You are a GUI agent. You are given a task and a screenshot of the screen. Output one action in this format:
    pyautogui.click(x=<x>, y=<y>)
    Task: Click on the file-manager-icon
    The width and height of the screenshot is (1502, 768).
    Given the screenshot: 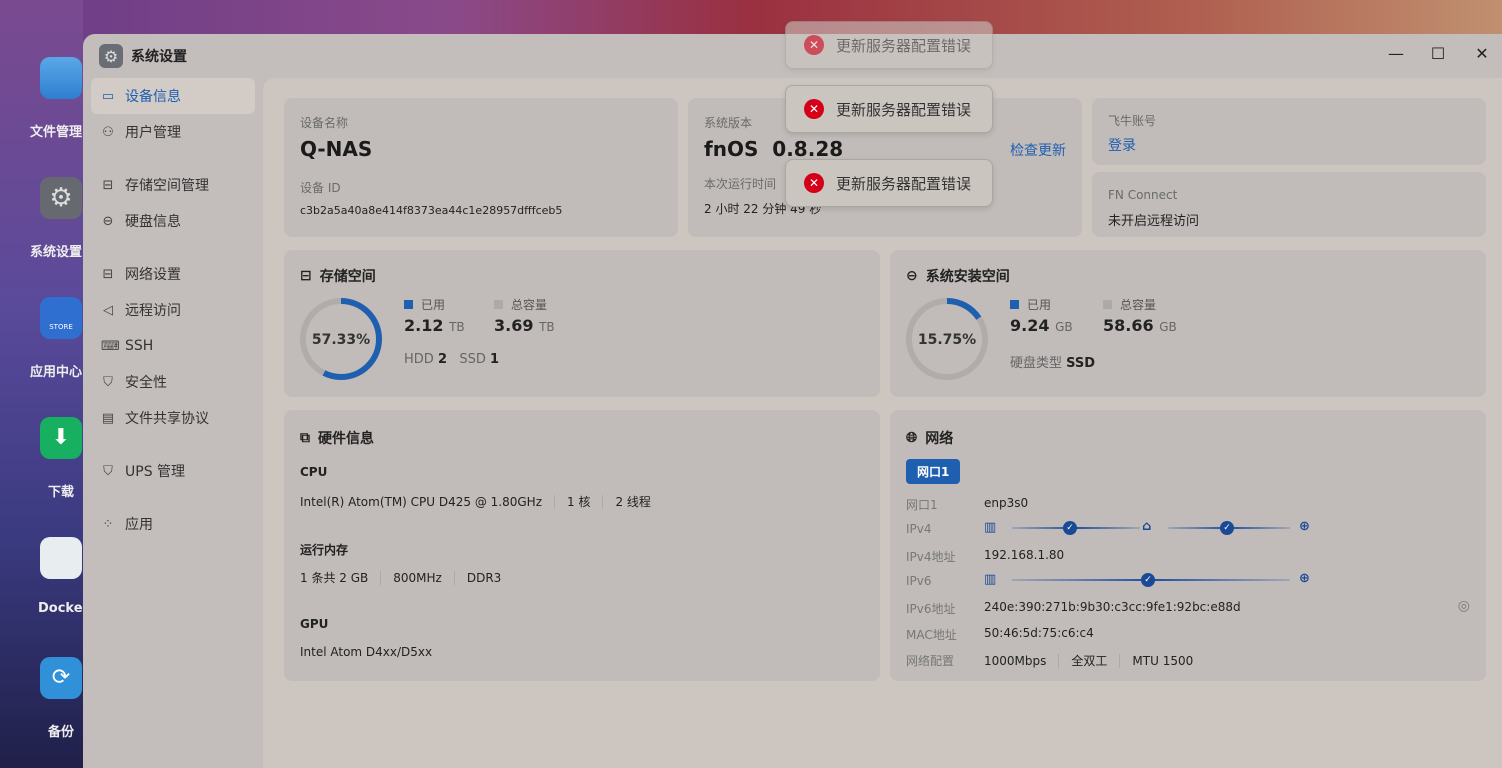 What is the action you would take?
    pyautogui.click(x=61, y=78)
    